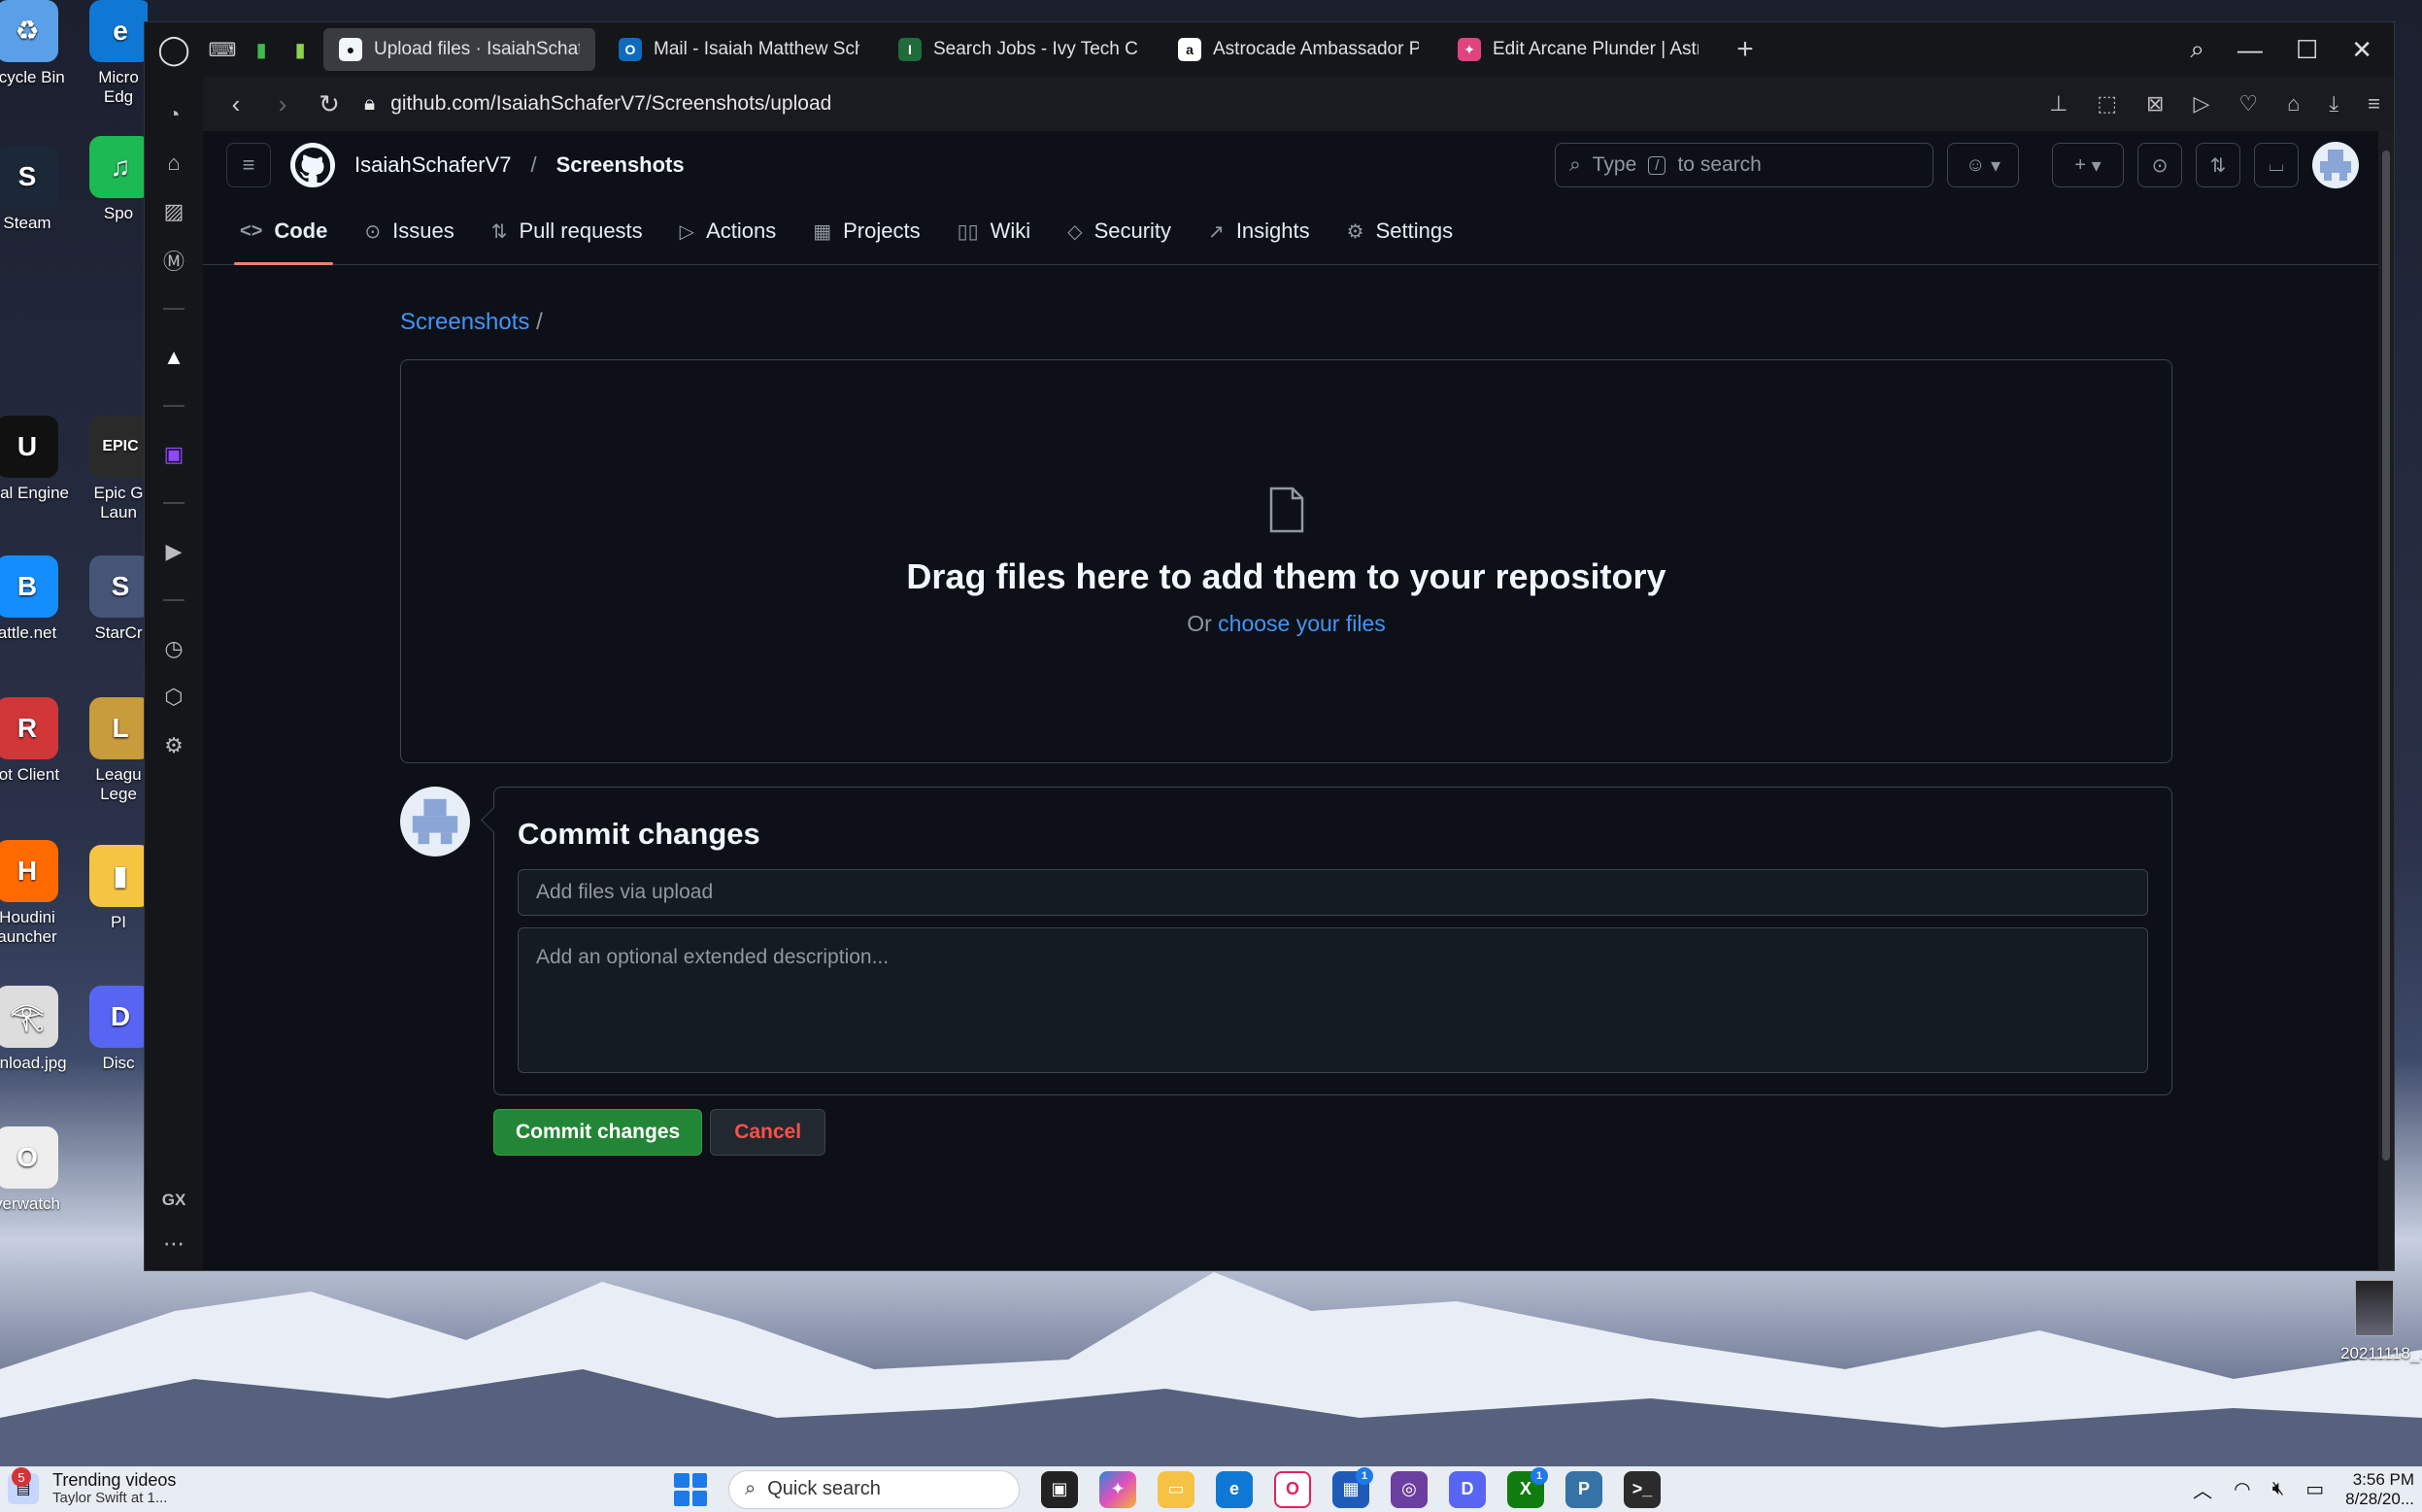 This screenshot has height=1512, width=2422. Describe the element at coordinates (1642, 1489) in the screenshot. I see `terminal-icon: >_` at that location.